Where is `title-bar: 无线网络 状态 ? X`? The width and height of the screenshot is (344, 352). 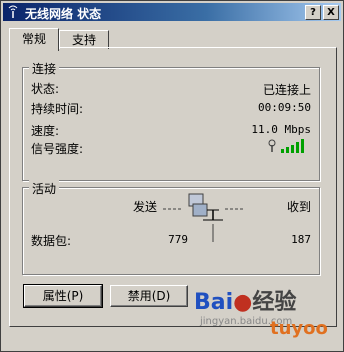
title-bar: 无线网络 状态 ? X is located at coordinates (172, 12).